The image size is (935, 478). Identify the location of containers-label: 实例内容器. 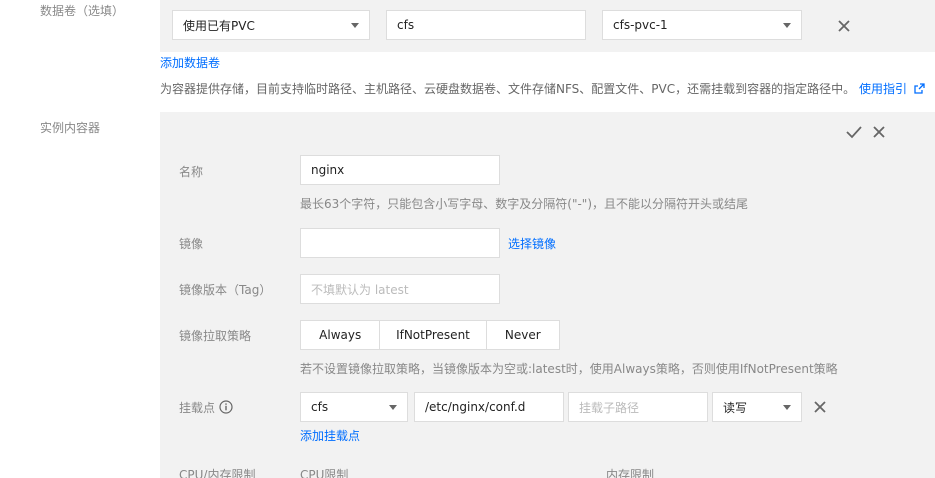
(70, 128).